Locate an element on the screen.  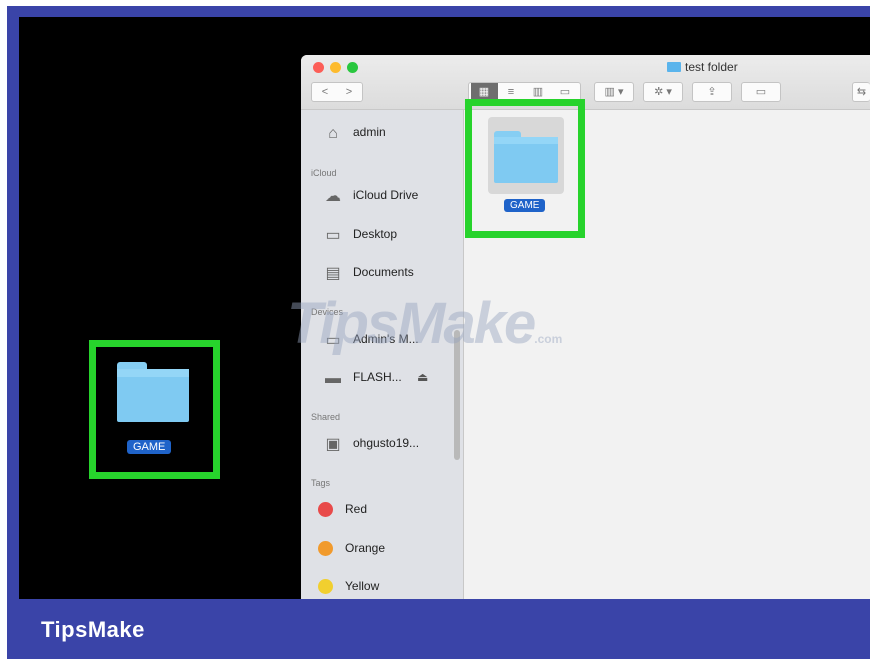
close-button is located at coordinates (318, 67).